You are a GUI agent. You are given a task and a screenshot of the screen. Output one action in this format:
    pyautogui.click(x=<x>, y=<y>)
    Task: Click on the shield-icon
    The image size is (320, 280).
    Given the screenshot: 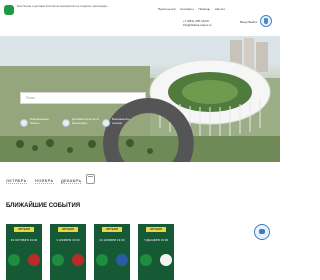 What is the action you would take?
    pyautogui.click(x=106, y=123)
    